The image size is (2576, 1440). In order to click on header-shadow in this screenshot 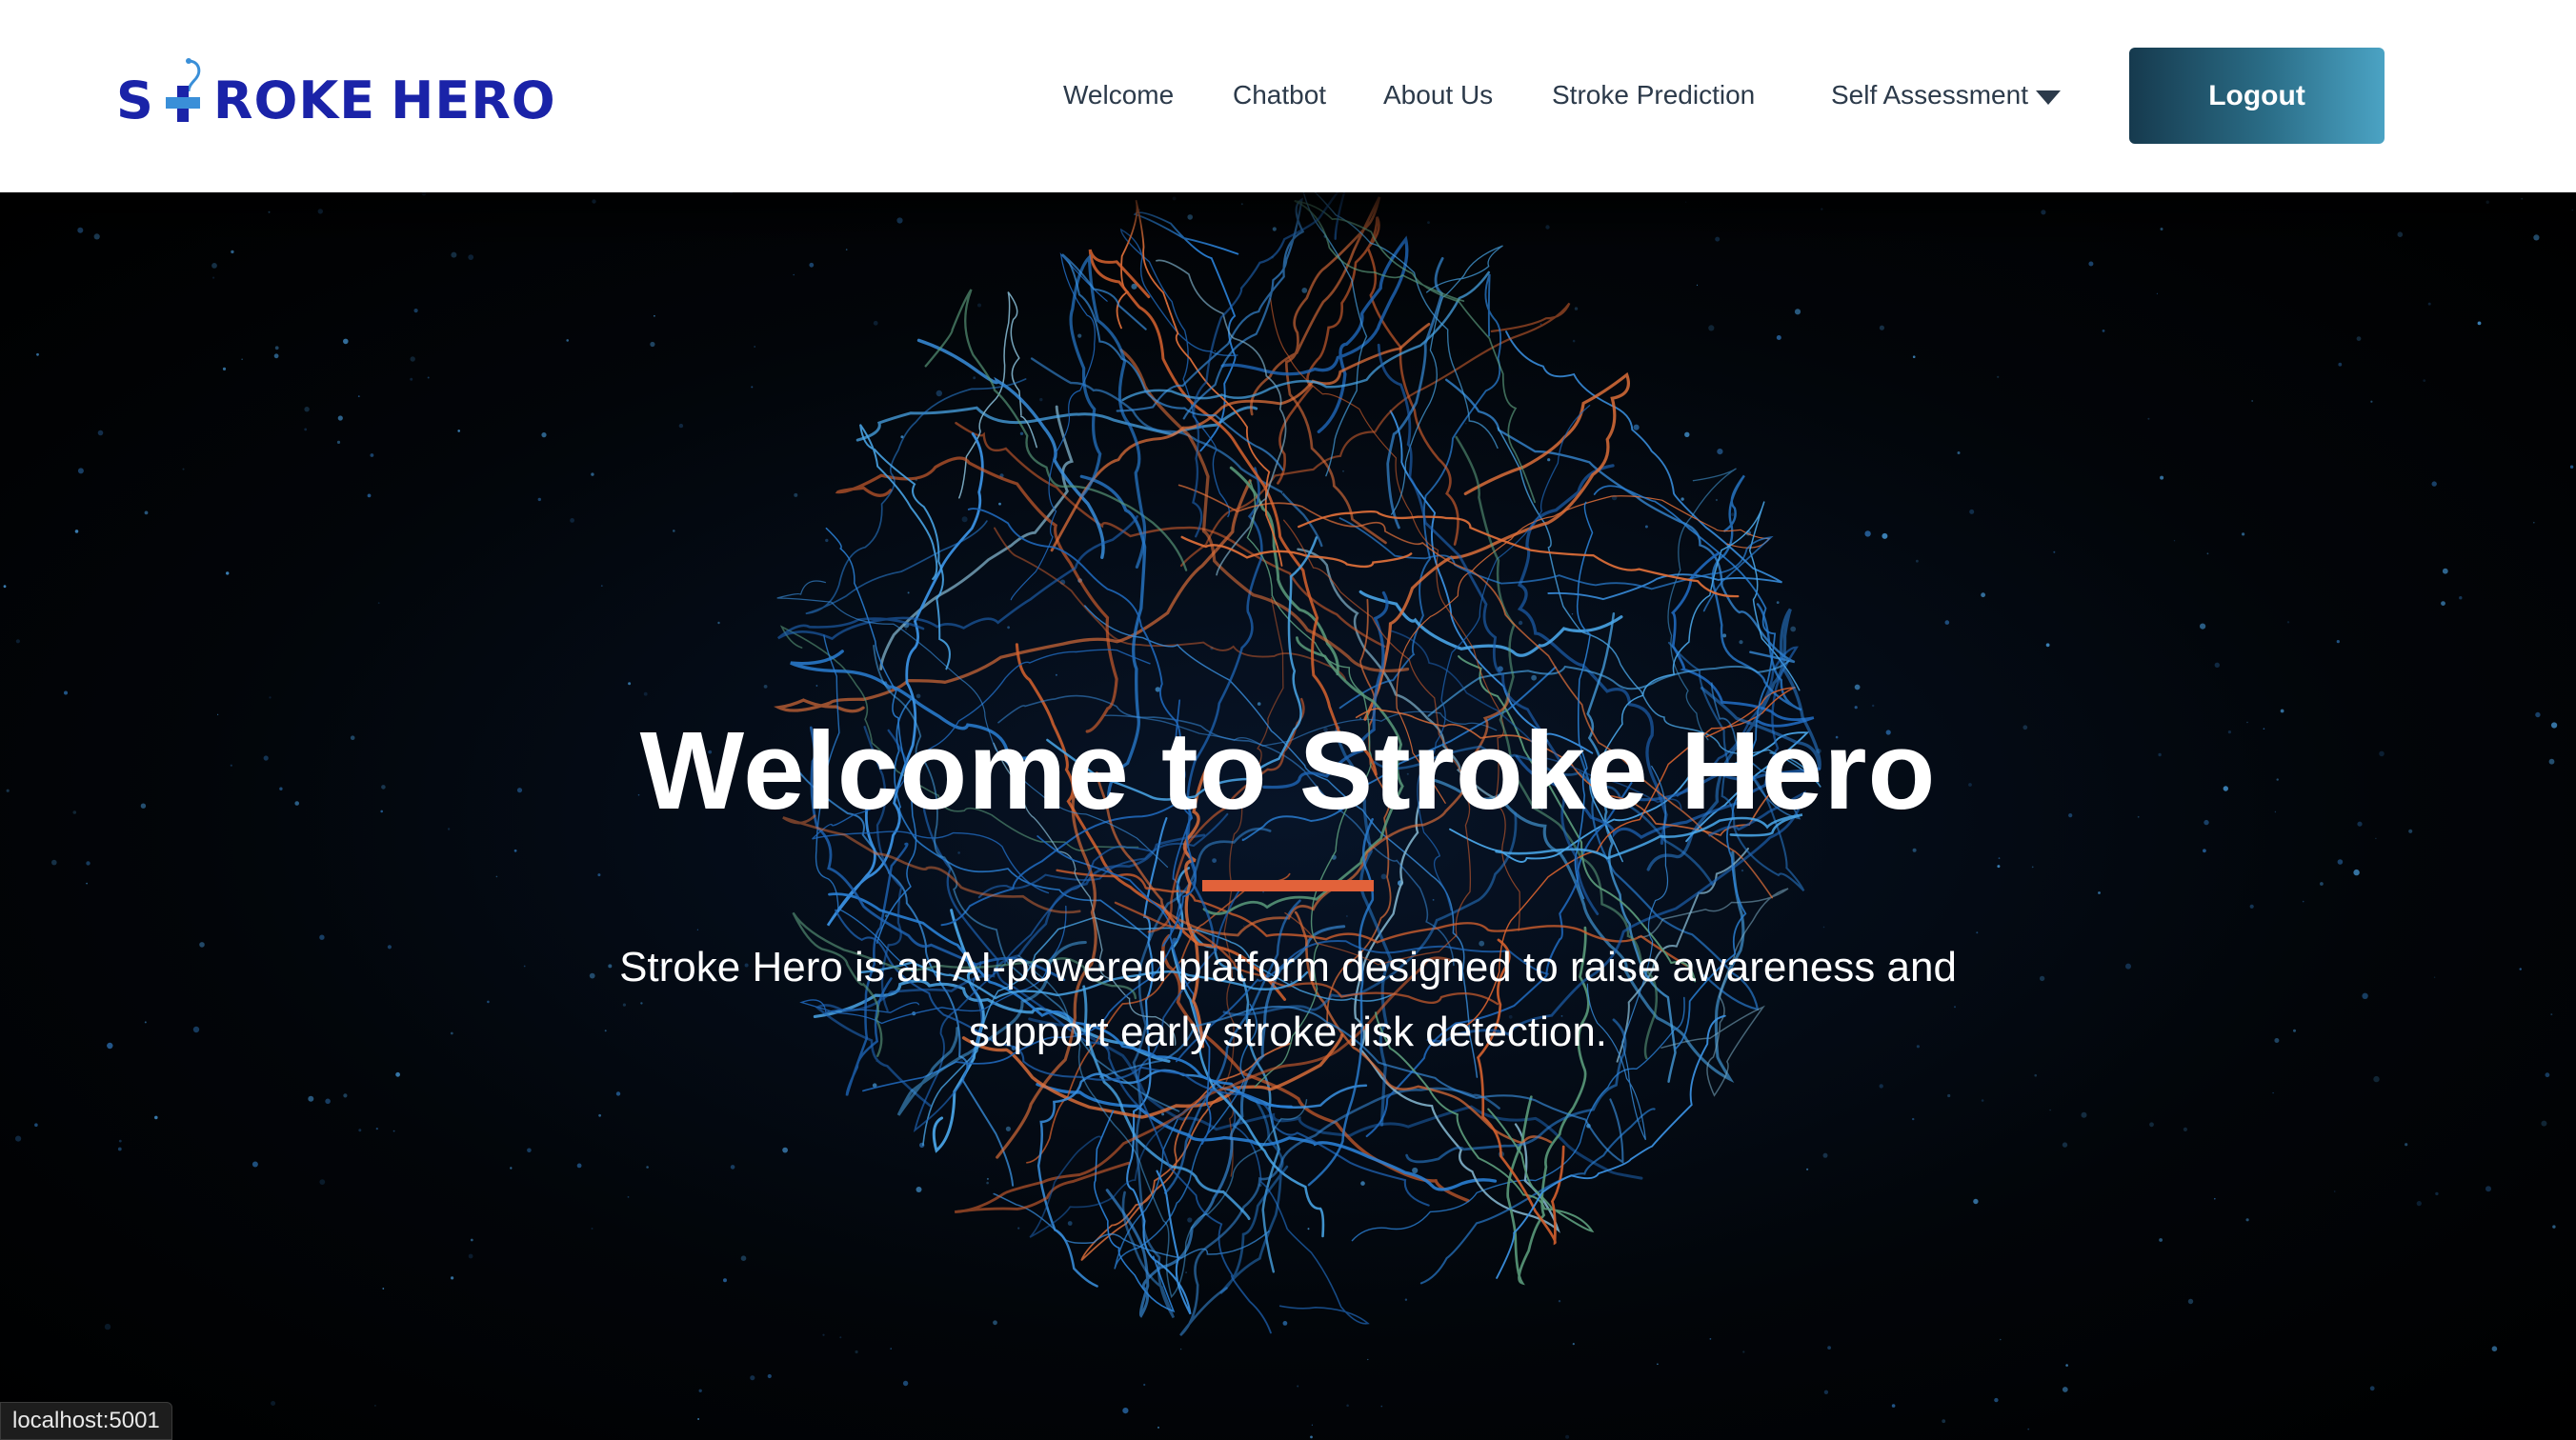, I will do `click(1288, 221)`.